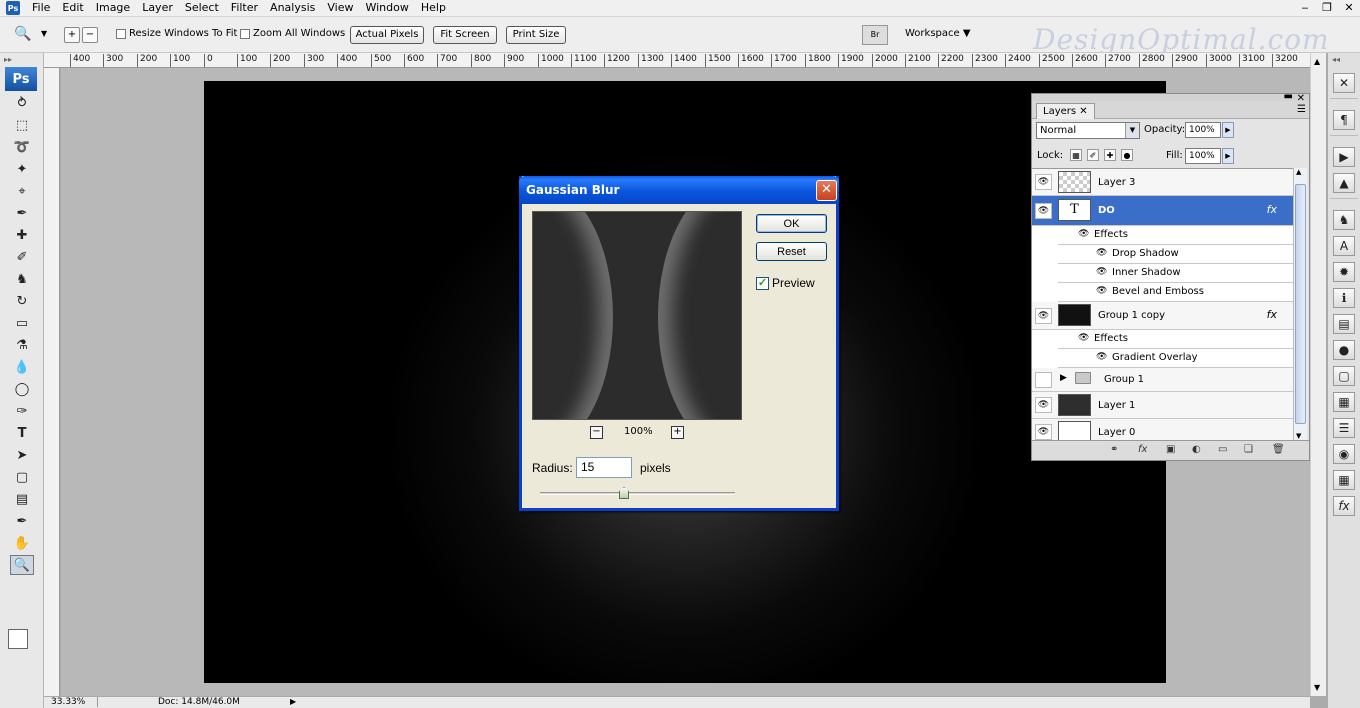 This screenshot has width=1360, height=708. Describe the element at coordinates (1196, 449) in the screenshot. I see `adjustment-layer-icon: ◐` at that location.